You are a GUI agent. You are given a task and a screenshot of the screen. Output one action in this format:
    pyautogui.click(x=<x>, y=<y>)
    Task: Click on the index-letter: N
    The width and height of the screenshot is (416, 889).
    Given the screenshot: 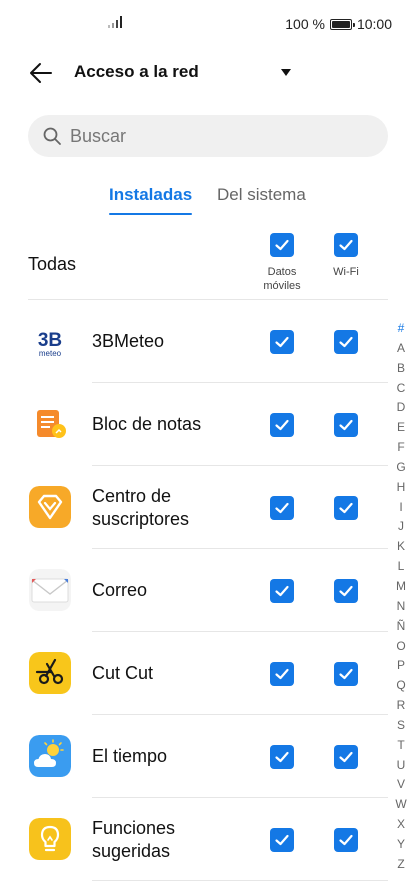 What is the action you would take?
    pyautogui.click(x=401, y=607)
    